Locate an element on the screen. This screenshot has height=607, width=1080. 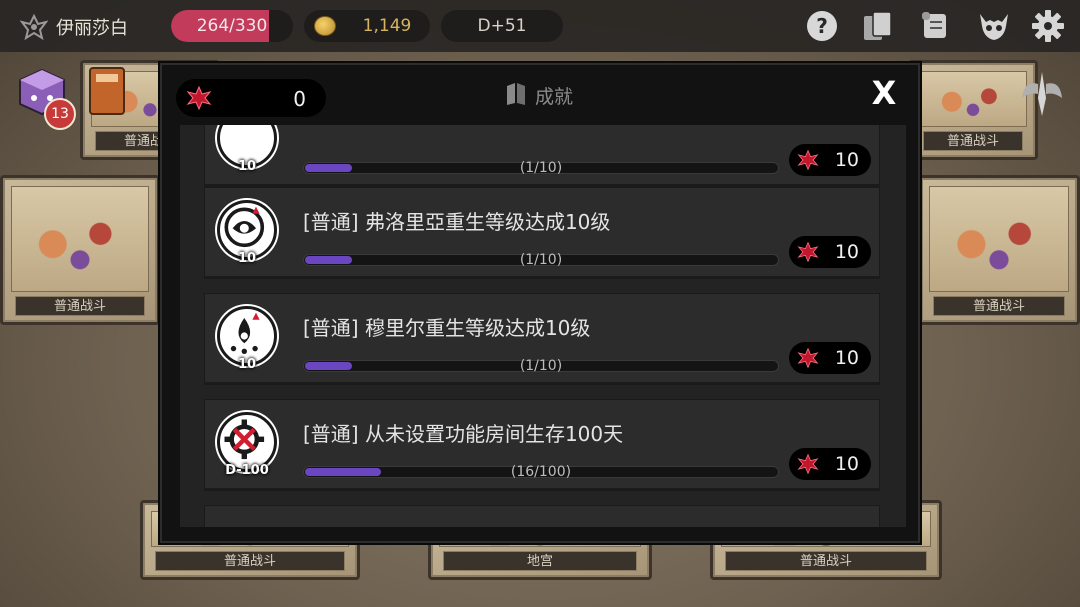
gold-counter: 1,149 is located at coordinates (367, 26).